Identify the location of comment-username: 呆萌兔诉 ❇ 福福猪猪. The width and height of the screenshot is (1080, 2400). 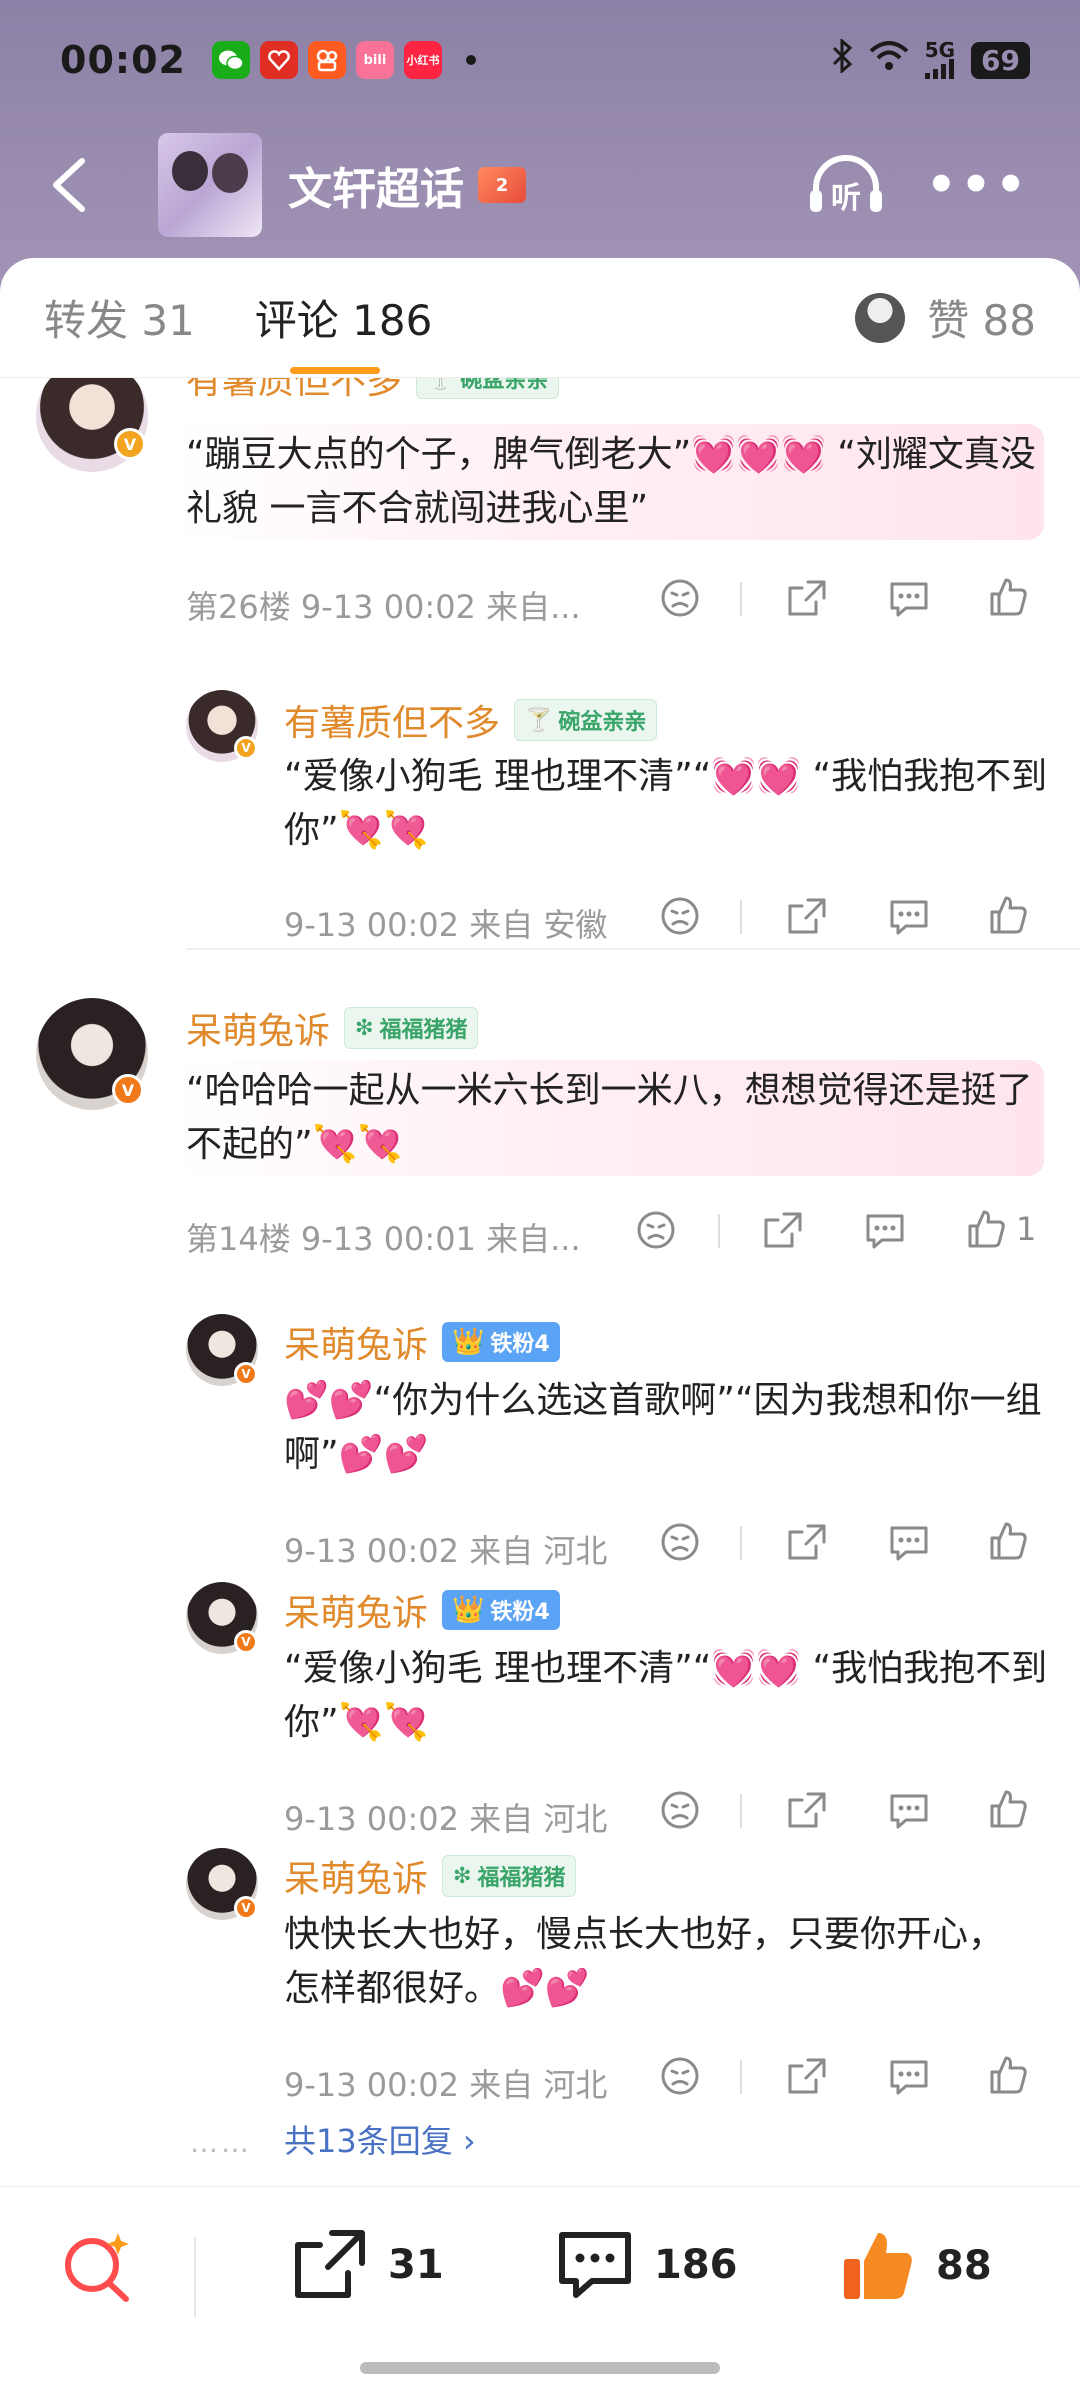
(332, 1028).